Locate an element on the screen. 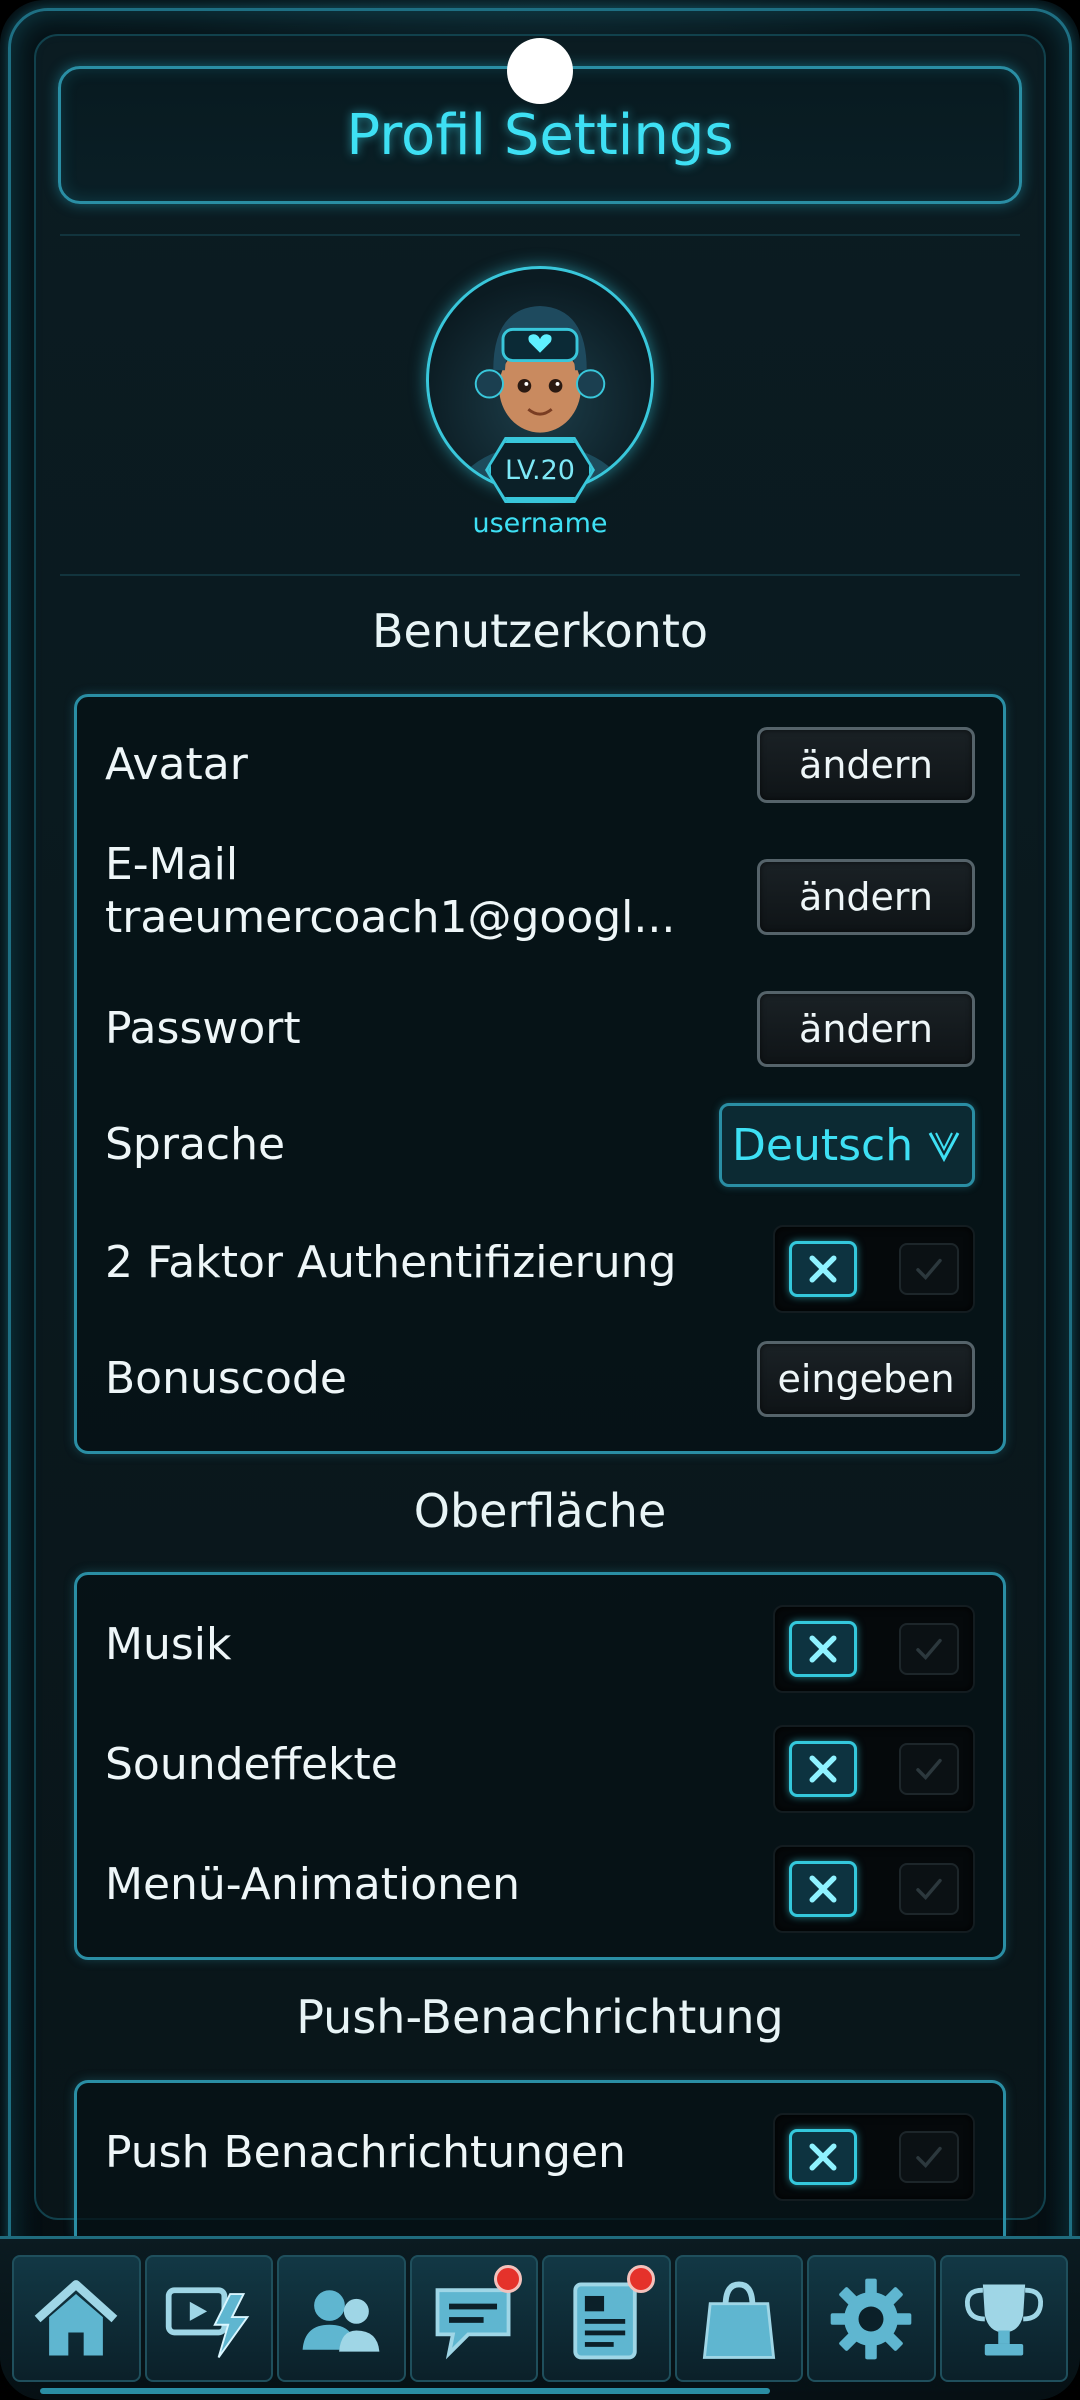  shop-bag-icon is located at coordinates (738, 2320).